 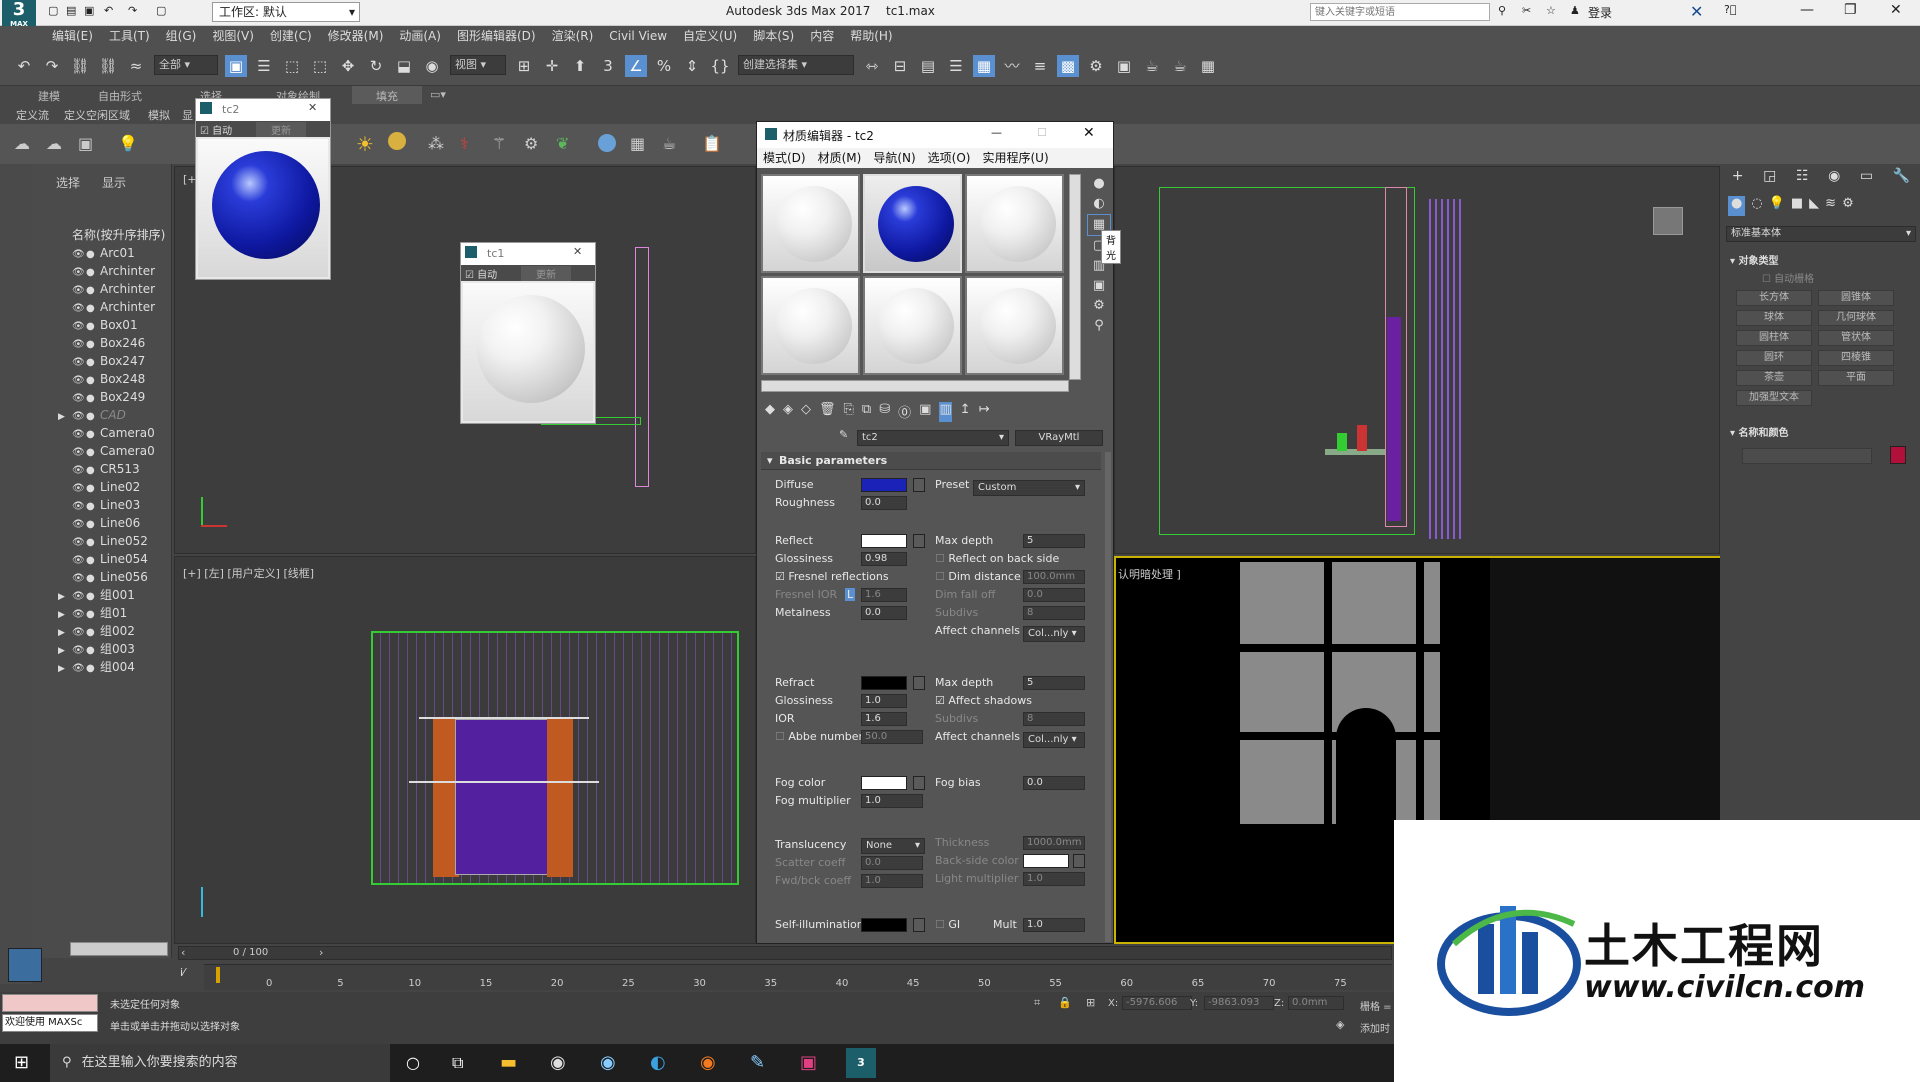 I want to click on rendered-frame-icon: ▣, so click(x=1124, y=66).